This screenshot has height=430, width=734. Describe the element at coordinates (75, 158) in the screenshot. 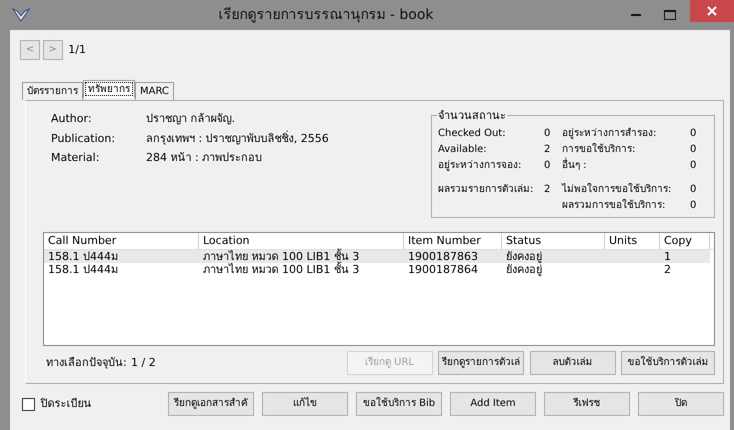

I see `field-label: Material:` at that location.